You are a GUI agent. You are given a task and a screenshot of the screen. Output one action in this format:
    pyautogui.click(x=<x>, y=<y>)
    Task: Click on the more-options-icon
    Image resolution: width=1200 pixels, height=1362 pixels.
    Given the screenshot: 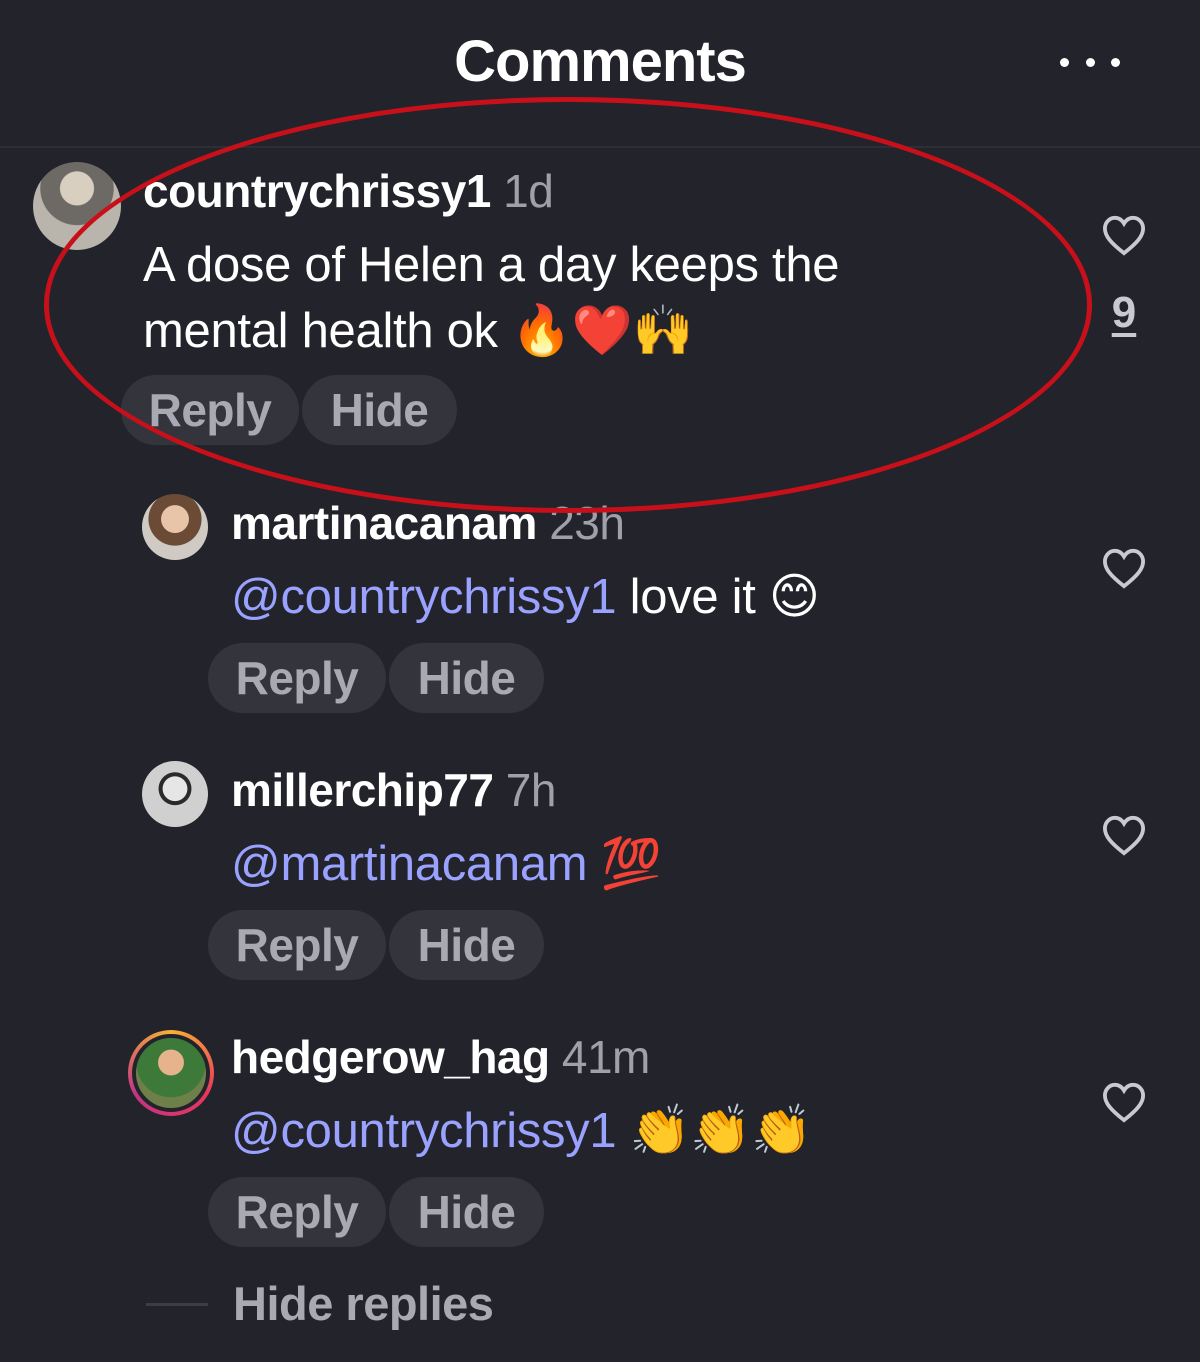 What is the action you would take?
    pyautogui.click(x=1090, y=62)
    